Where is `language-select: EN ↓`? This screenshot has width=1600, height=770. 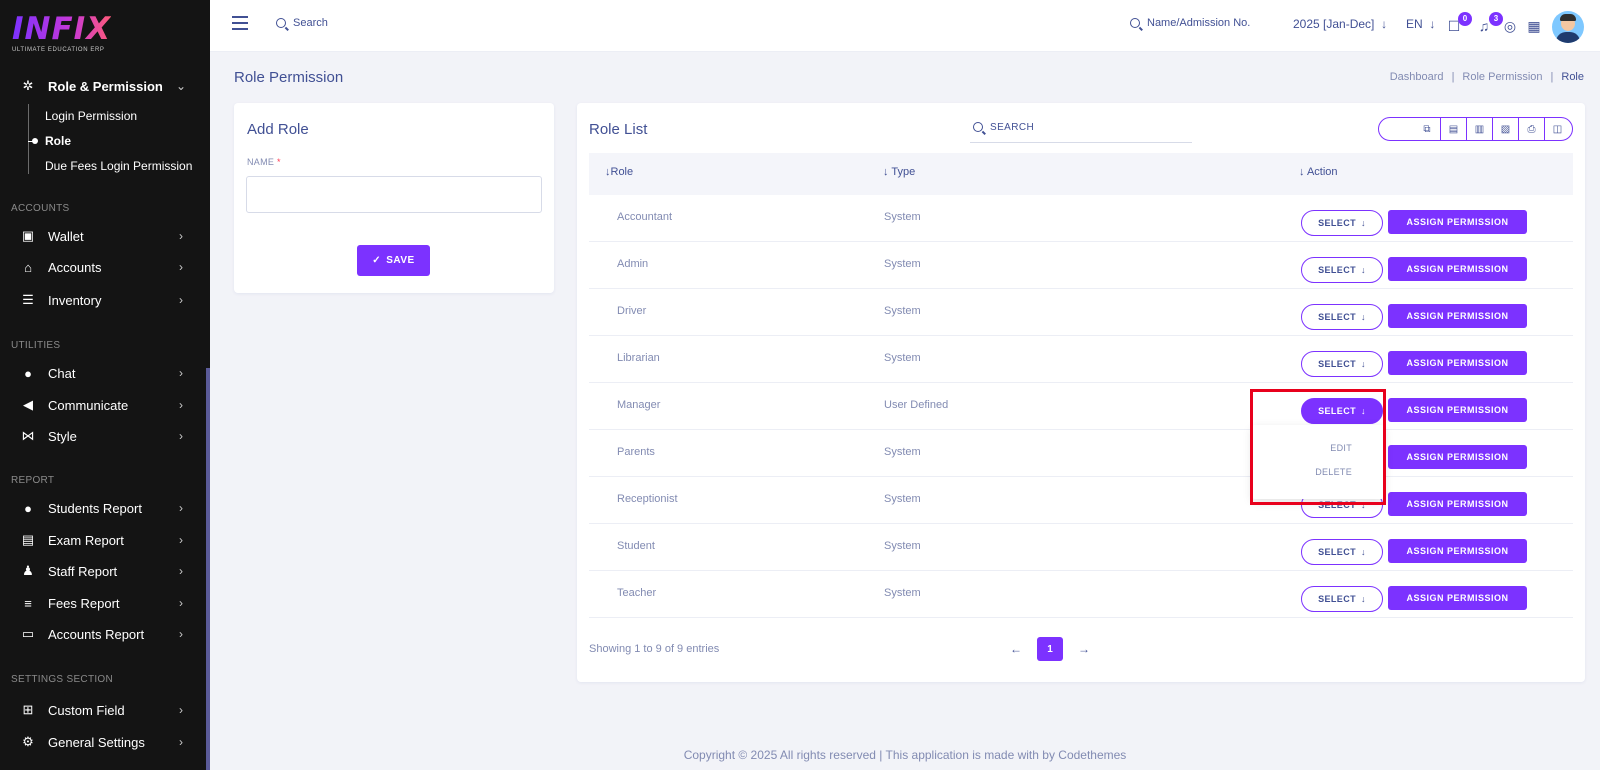 language-select: EN ↓ is located at coordinates (1420, 24).